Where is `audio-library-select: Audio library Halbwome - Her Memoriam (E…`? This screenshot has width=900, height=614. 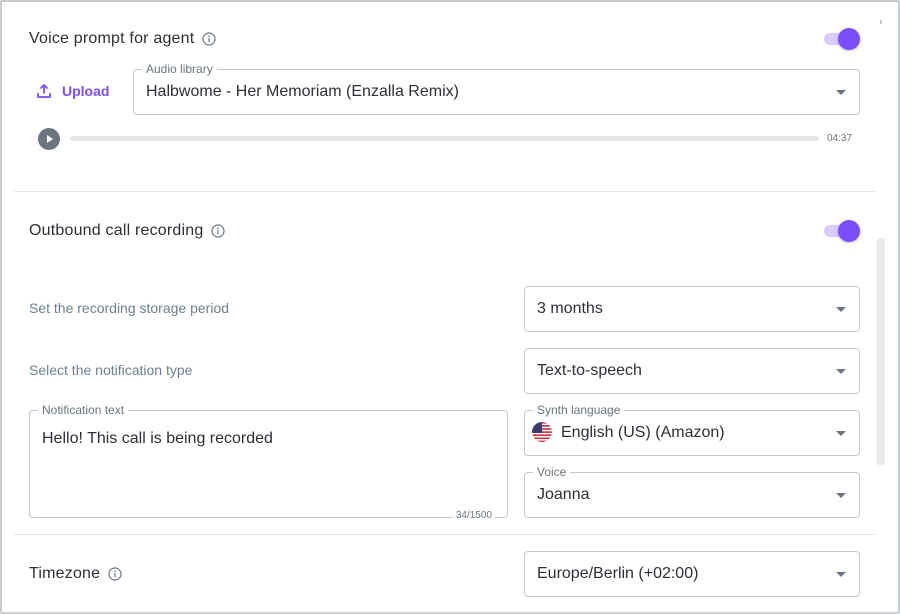
audio-library-select: Audio library Halbwome - Her Memoriam (E… is located at coordinates (496, 88).